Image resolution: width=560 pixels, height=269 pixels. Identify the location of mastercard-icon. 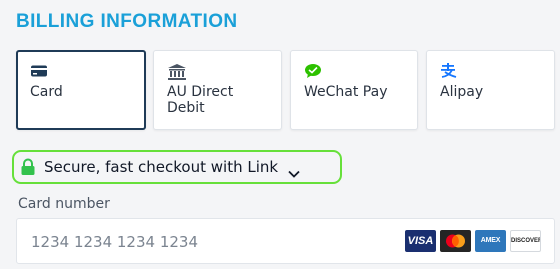
(455, 241).